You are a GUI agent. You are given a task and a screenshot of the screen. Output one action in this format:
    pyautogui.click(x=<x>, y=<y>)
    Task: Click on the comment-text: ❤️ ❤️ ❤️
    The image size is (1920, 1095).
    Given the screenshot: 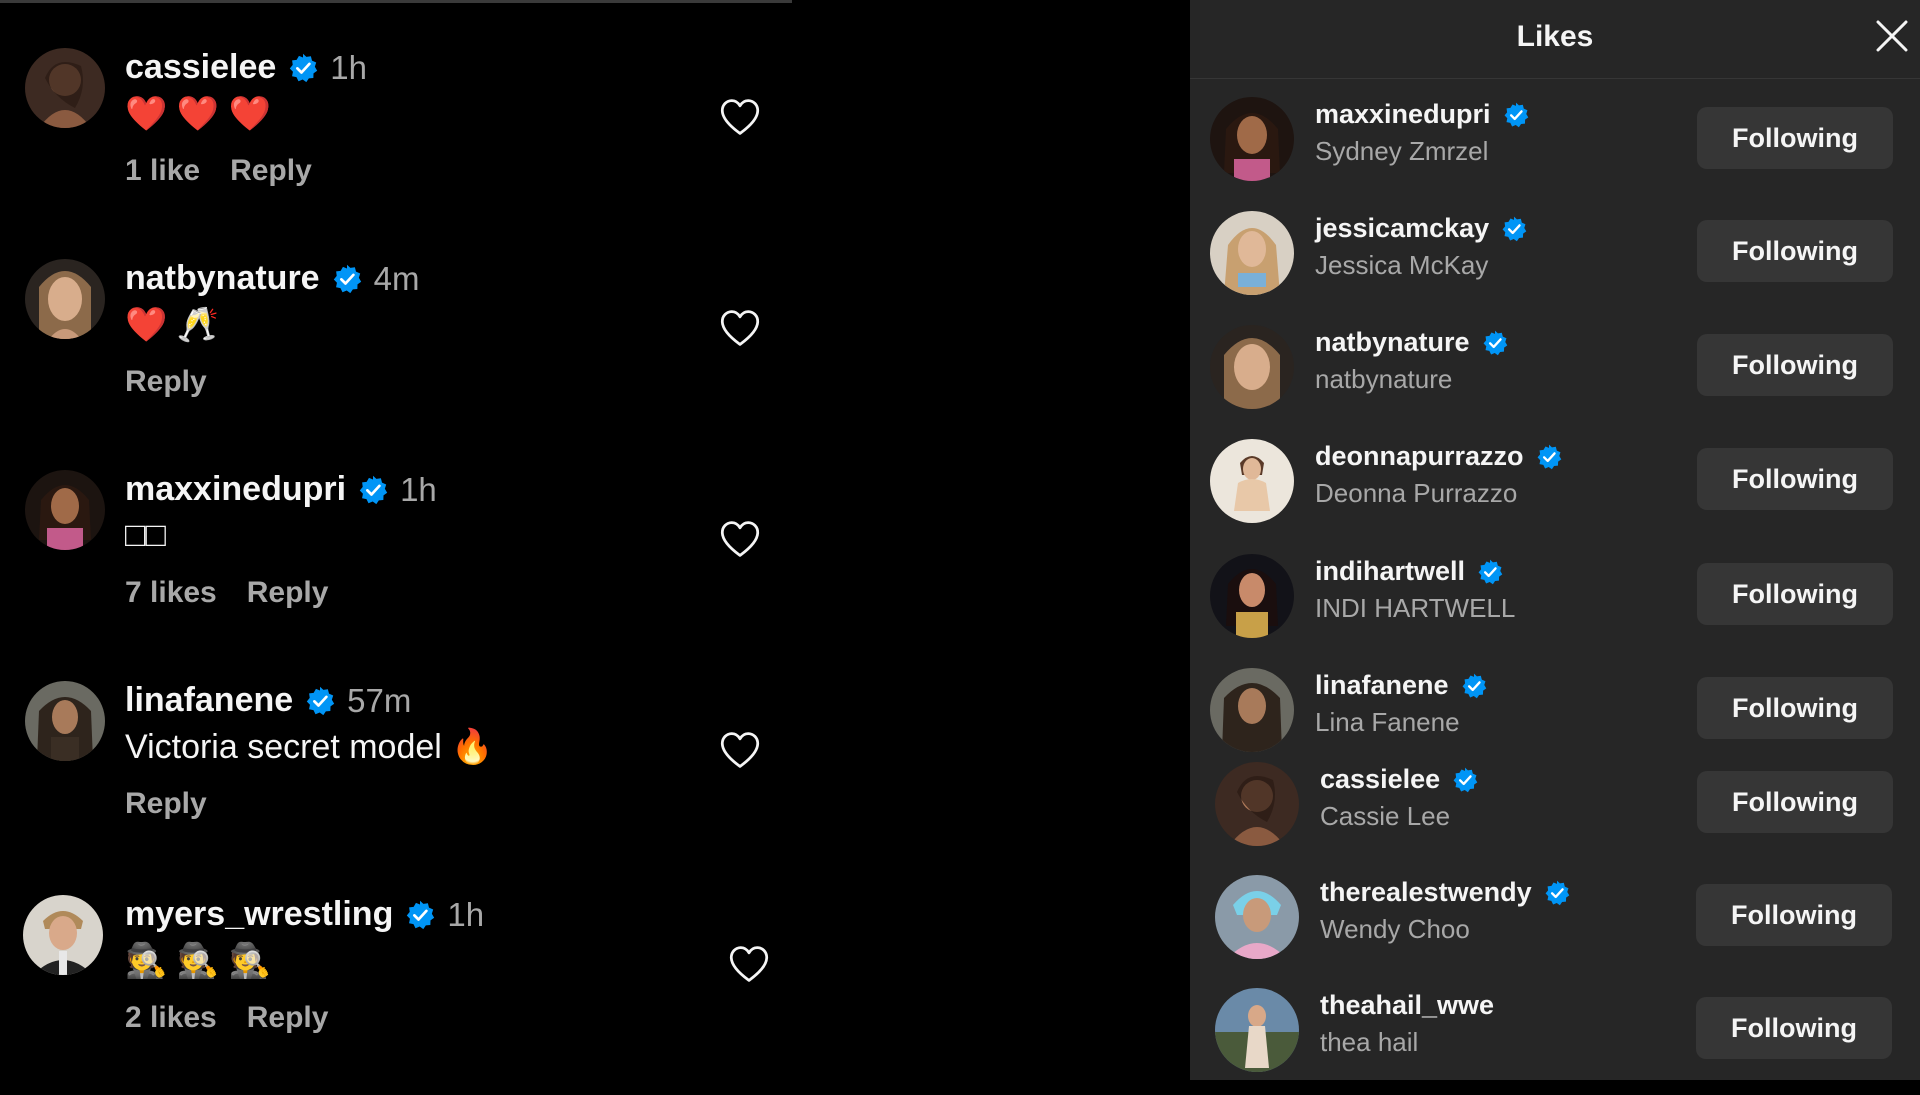 What is the action you would take?
    pyautogui.click(x=198, y=114)
    